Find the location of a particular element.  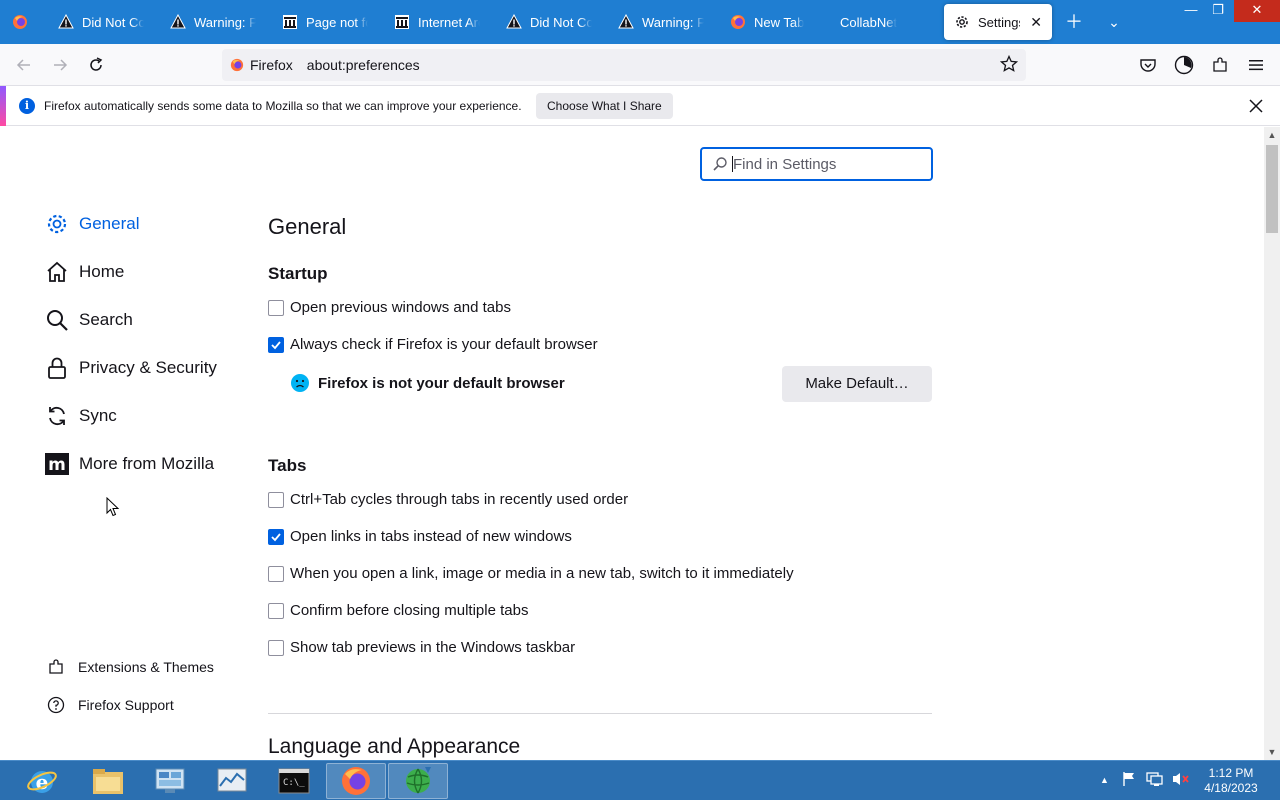

tab-did-not-connect-1: Did Not Con is located at coordinates (101, 22).